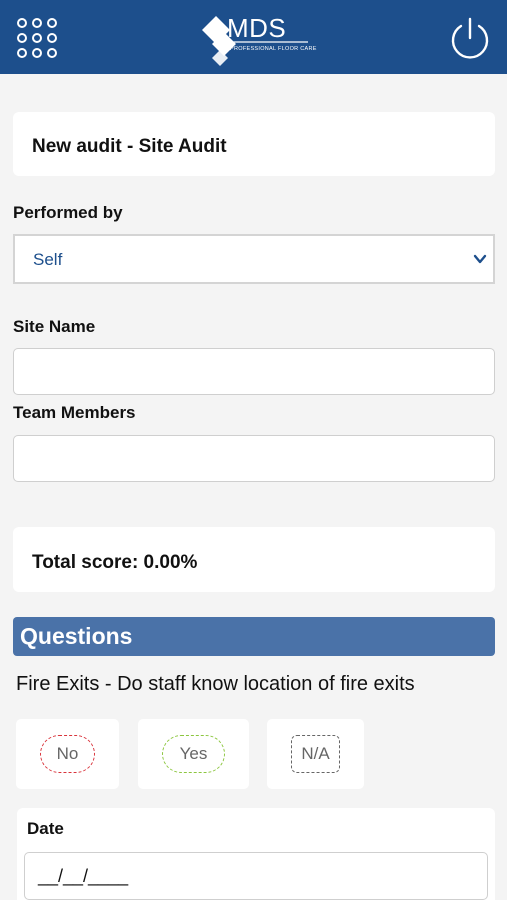 This screenshot has height=900, width=507. I want to click on performed-by-value: Self, so click(48, 259).